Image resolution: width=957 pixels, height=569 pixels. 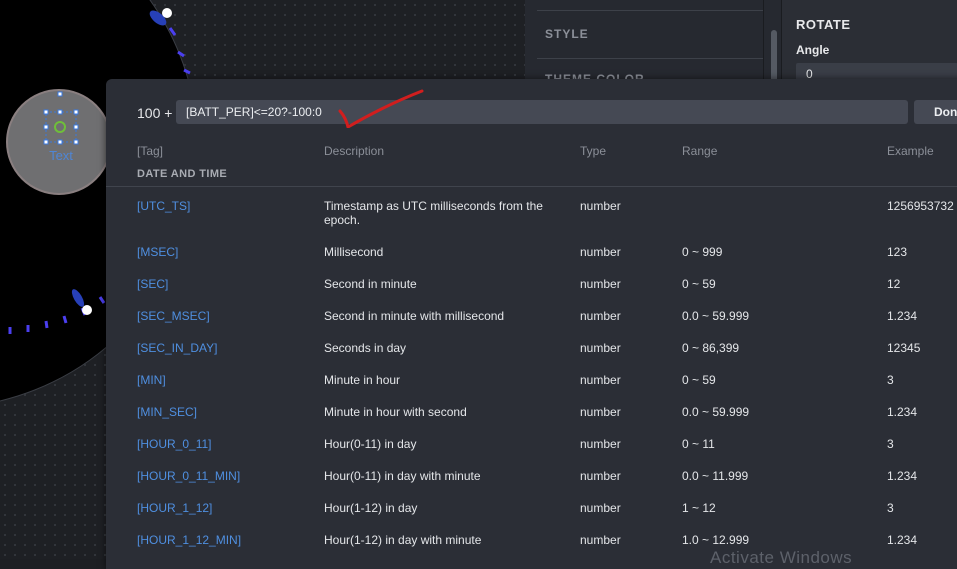 I want to click on angle-label: Angle, so click(x=813, y=50).